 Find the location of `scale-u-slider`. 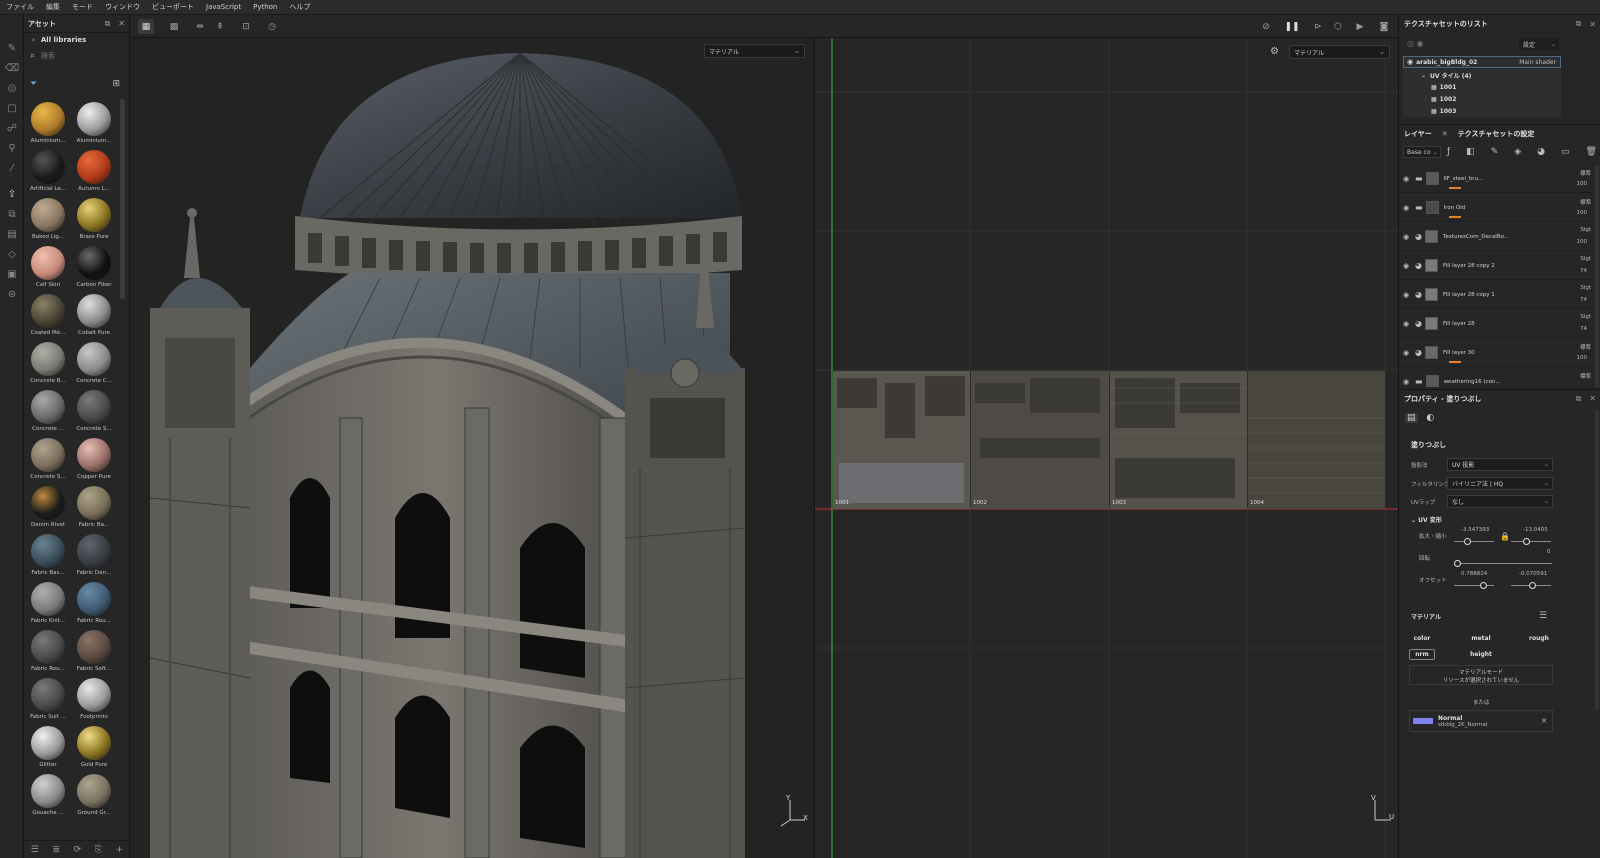

scale-u-slider is located at coordinates (1474, 541).